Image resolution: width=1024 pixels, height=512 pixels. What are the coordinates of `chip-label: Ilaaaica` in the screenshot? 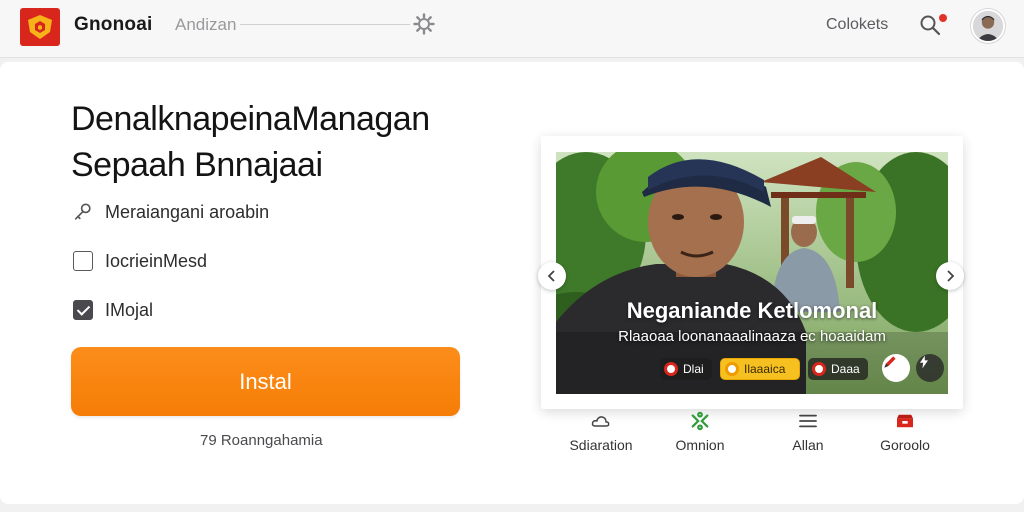 It's located at (765, 369).